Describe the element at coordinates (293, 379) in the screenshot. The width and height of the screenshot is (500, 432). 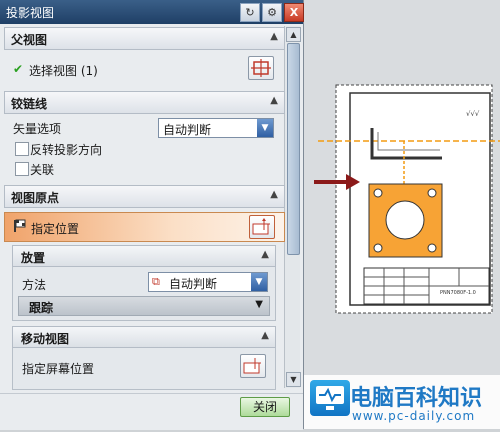
I see `scroll-down-icon: ▼` at that location.